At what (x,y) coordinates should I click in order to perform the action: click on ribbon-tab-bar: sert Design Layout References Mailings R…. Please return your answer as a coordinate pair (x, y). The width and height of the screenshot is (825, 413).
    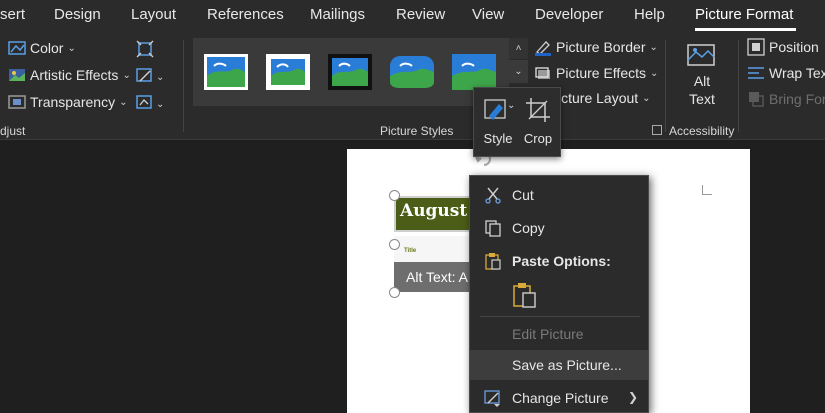
    Looking at the image, I should click on (412, 16).